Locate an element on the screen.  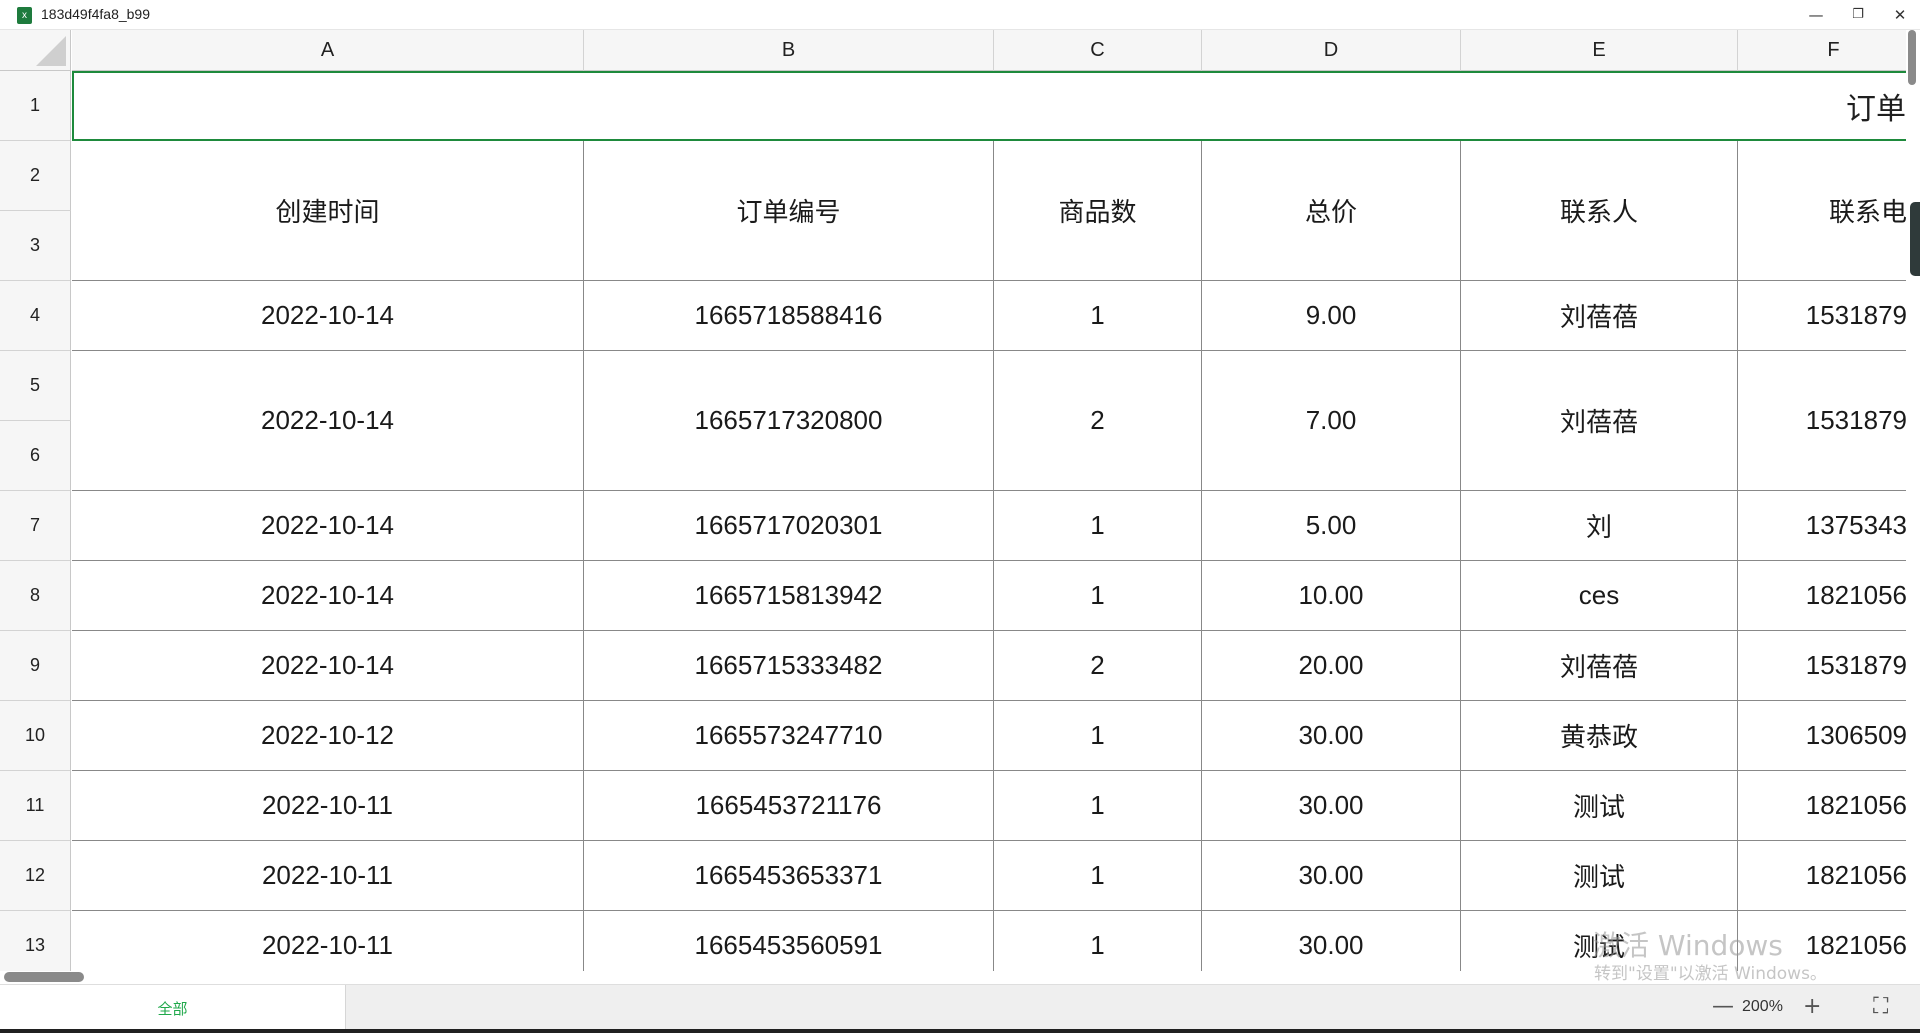
side-panel-handle is located at coordinates (1915, 239).